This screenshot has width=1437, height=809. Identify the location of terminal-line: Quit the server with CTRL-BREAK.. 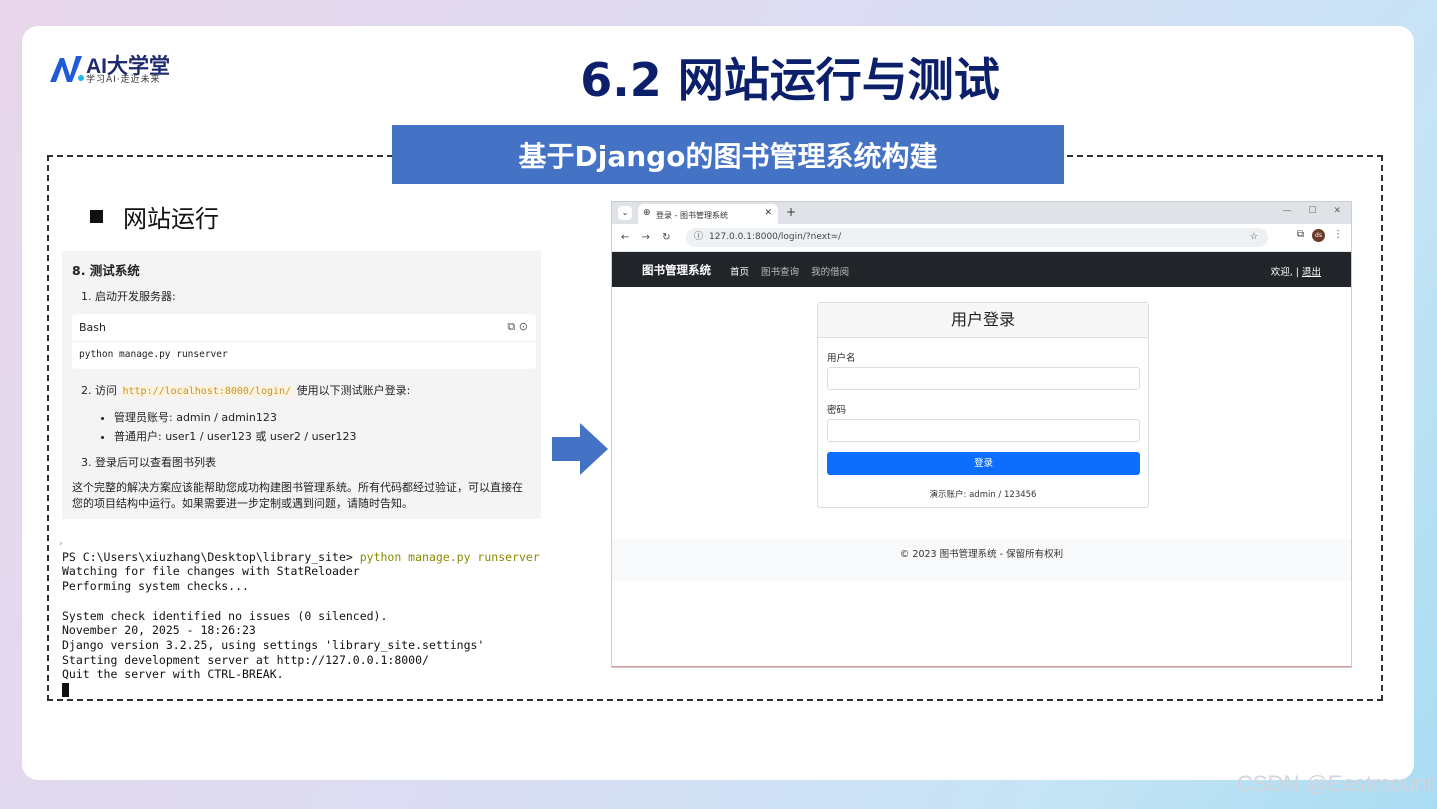
(173, 674).